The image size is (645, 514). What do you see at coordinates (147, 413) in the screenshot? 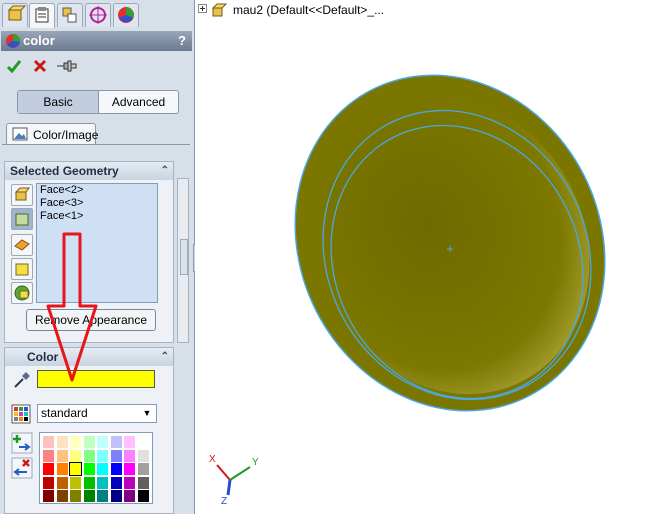
I see `chevron-down-icon: ▼` at bounding box center [147, 413].